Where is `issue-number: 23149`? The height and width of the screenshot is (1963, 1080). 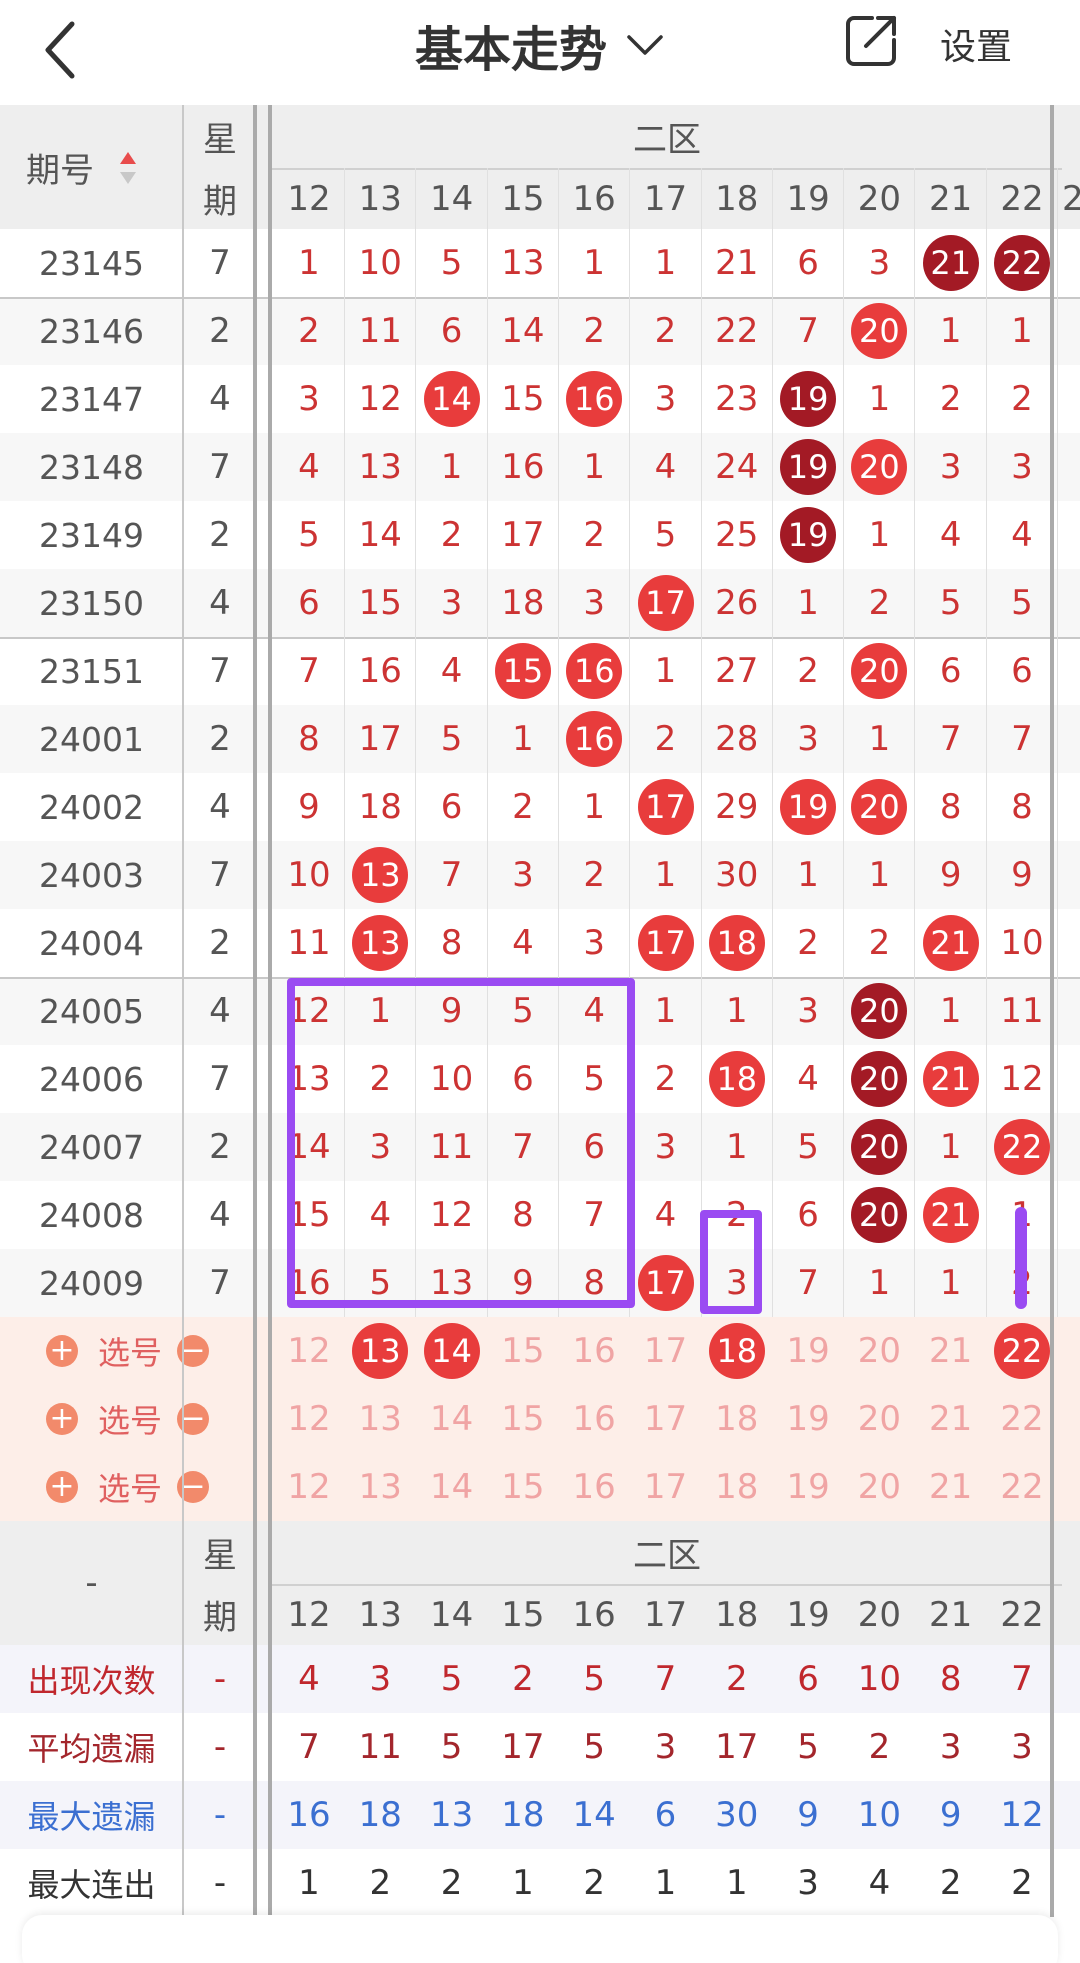 issue-number: 23149 is located at coordinates (91, 535).